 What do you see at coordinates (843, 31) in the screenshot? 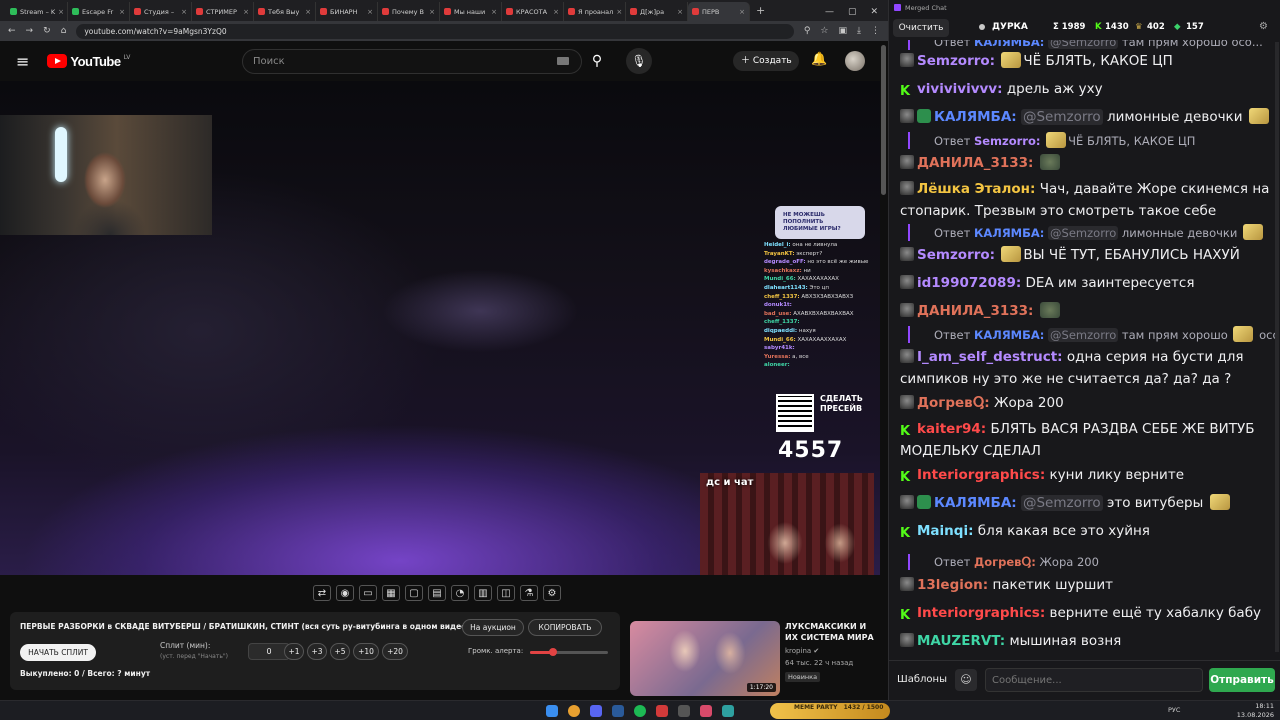
I see `extension-icon: ▣` at bounding box center [843, 31].